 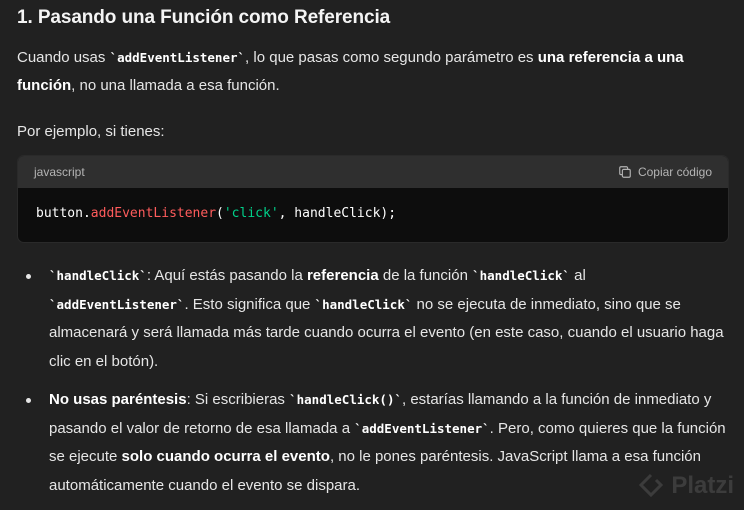 I want to click on platzi-watermark: Platzi, so click(x=685, y=486).